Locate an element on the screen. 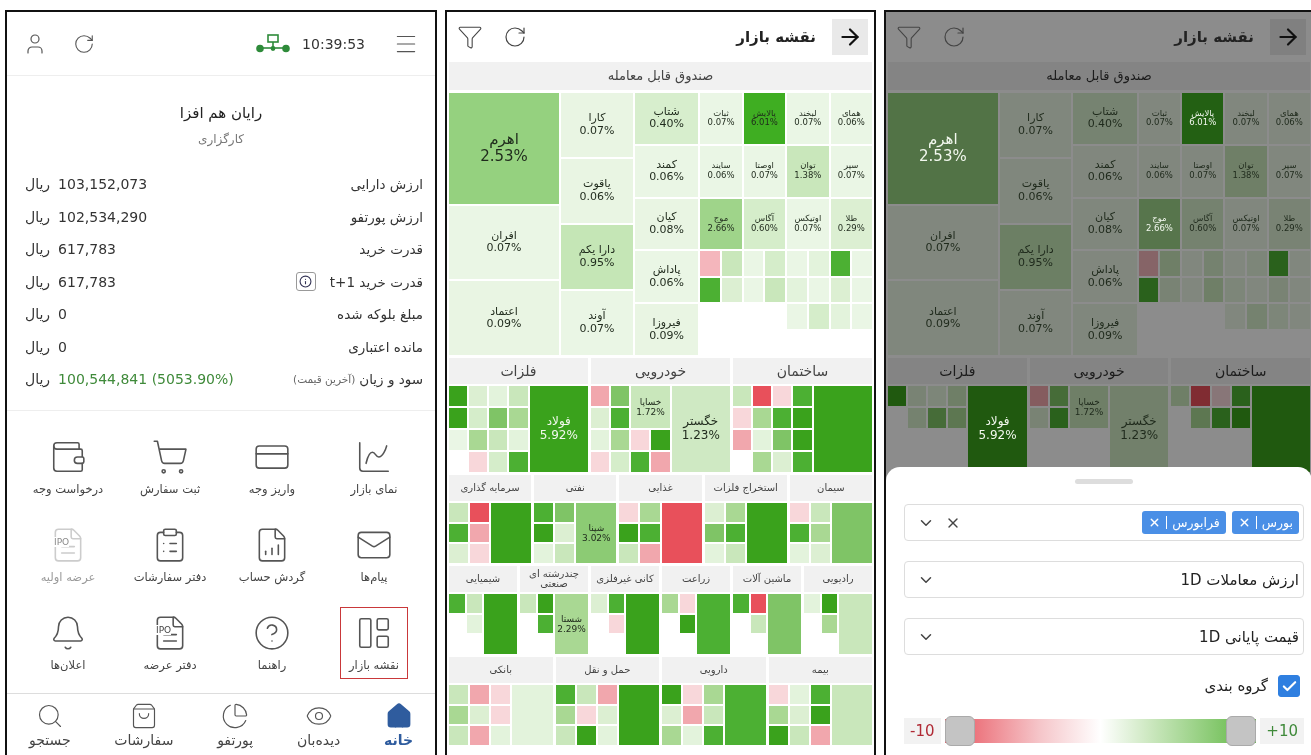 The height and width of the screenshot is (755, 1311). range-min-label: -10 is located at coordinates (922, 731).